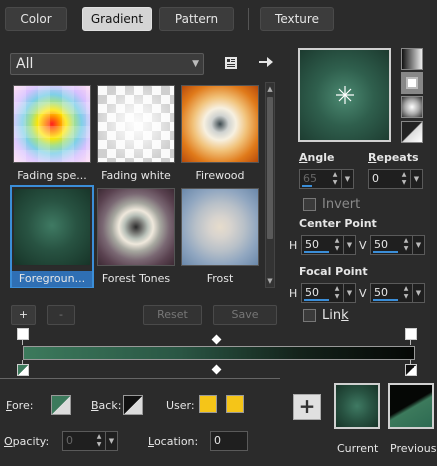 This screenshot has width=437, height=466. I want to click on focal-v-spinner-icon: ▲ ▼, so click(406, 293).